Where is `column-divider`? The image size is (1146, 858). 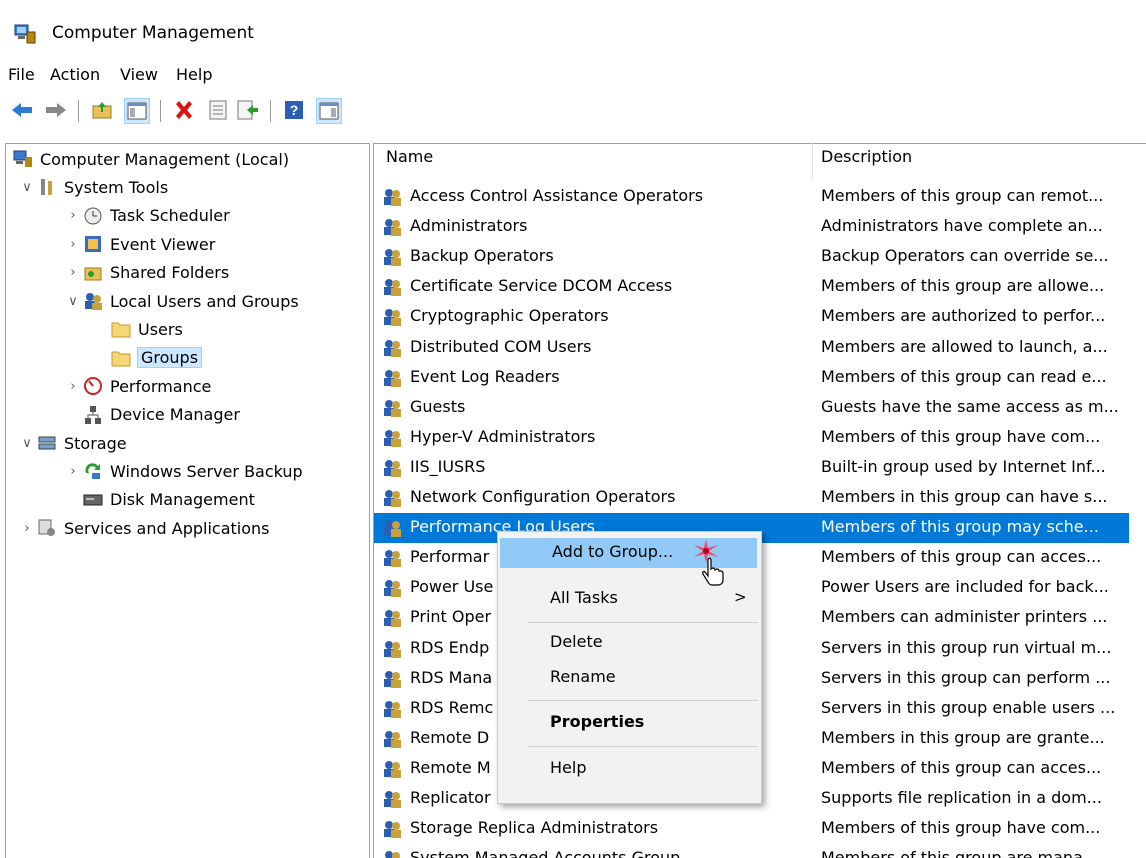
column-divider is located at coordinates (812, 161).